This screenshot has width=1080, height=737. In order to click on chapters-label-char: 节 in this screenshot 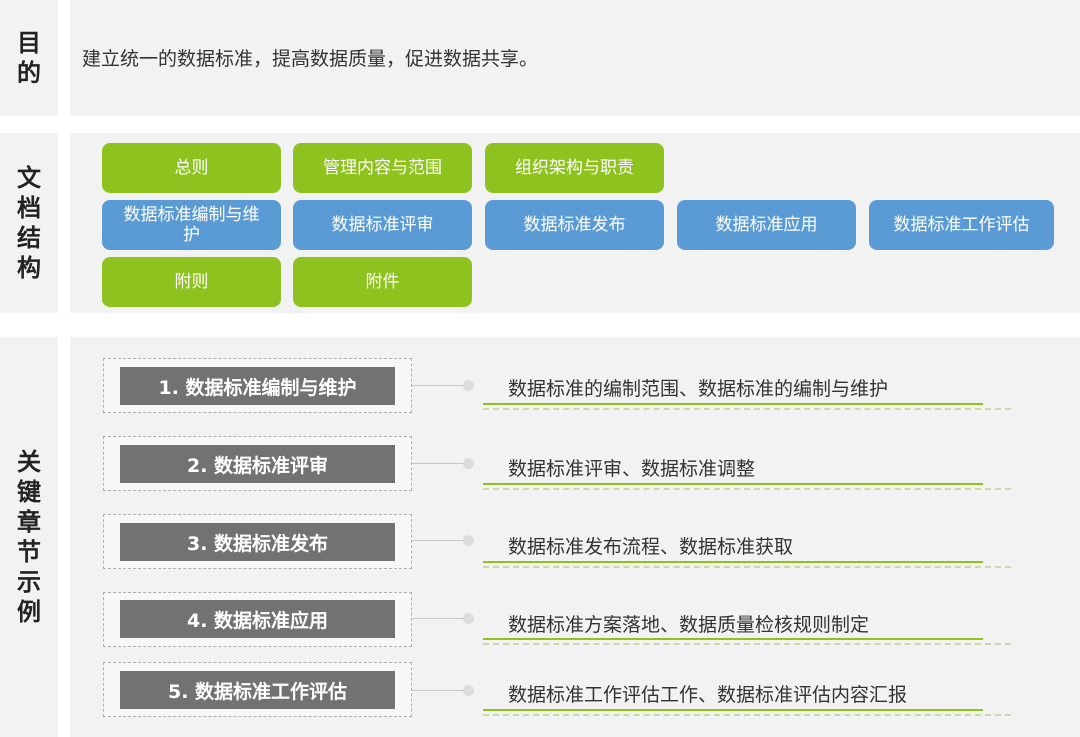, I will do `click(29, 552)`.